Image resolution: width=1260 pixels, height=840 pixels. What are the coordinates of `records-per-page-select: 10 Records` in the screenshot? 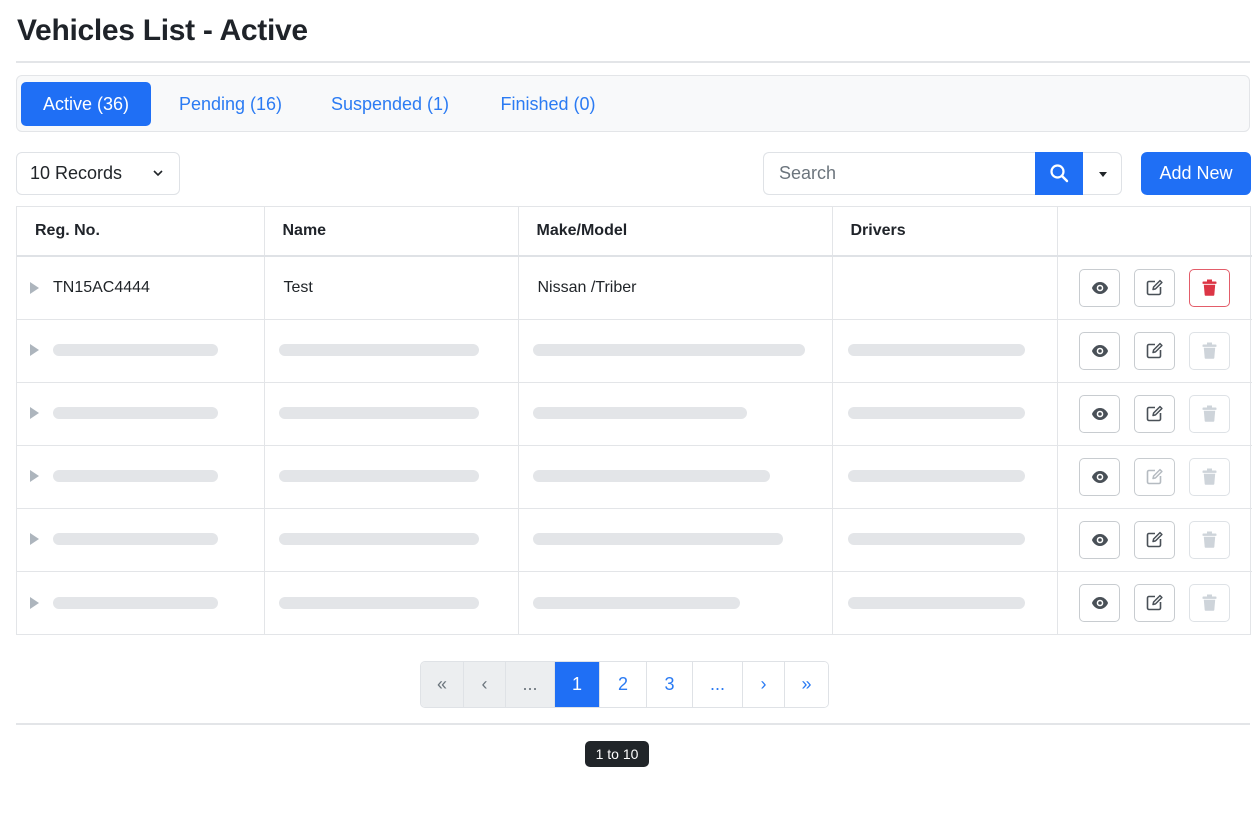 It's located at (98, 173).